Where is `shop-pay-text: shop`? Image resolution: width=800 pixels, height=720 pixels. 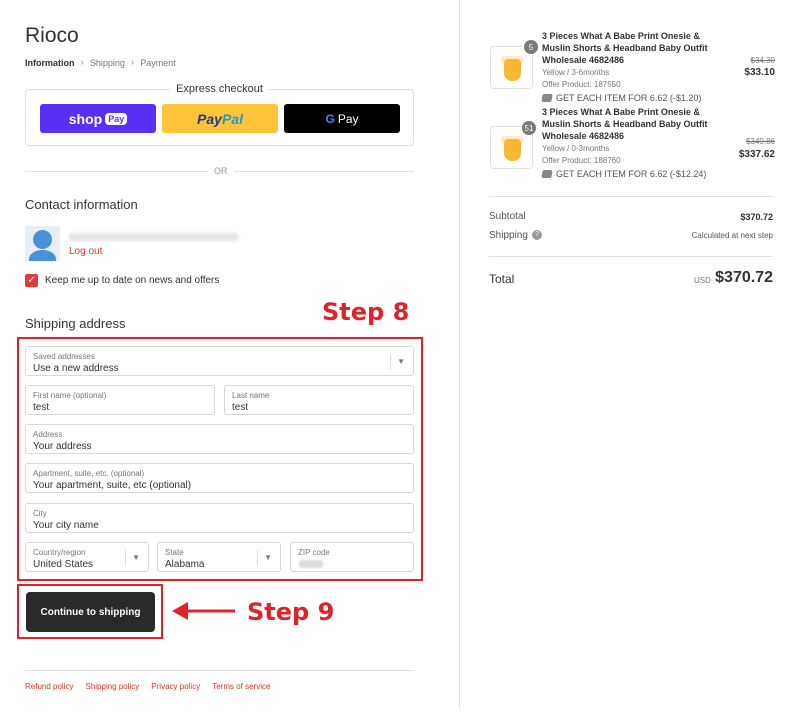
shop-pay-text: shop is located at coordinates (85, 118).